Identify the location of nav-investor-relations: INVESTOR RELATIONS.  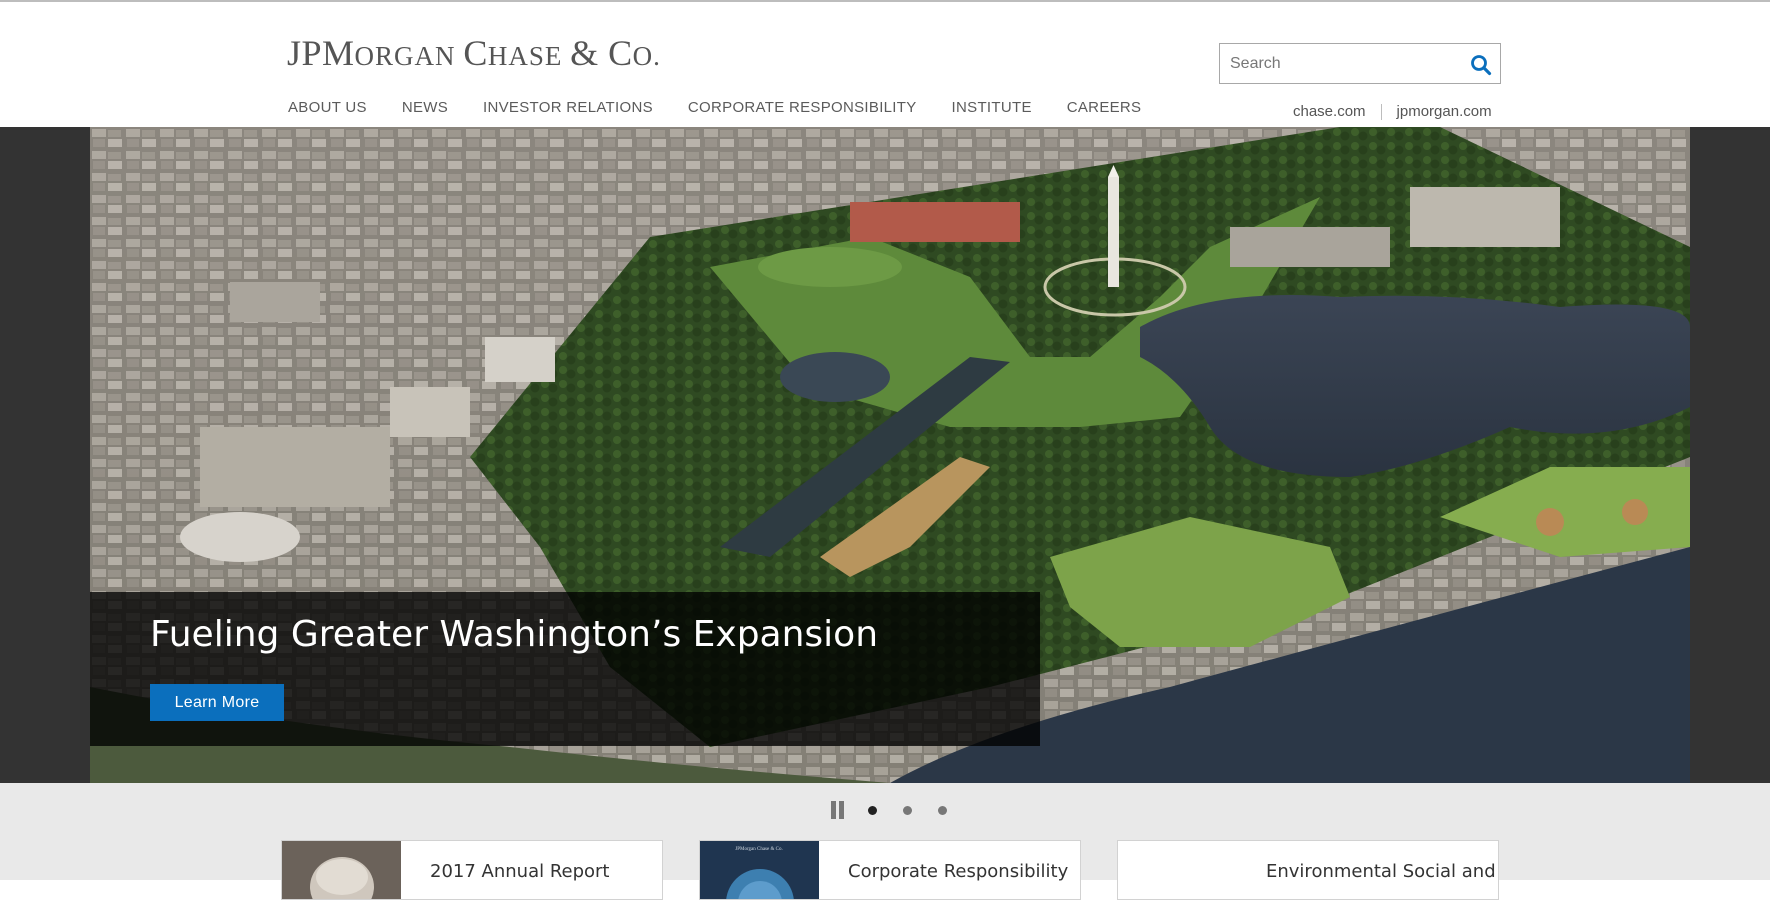
(568, 107).